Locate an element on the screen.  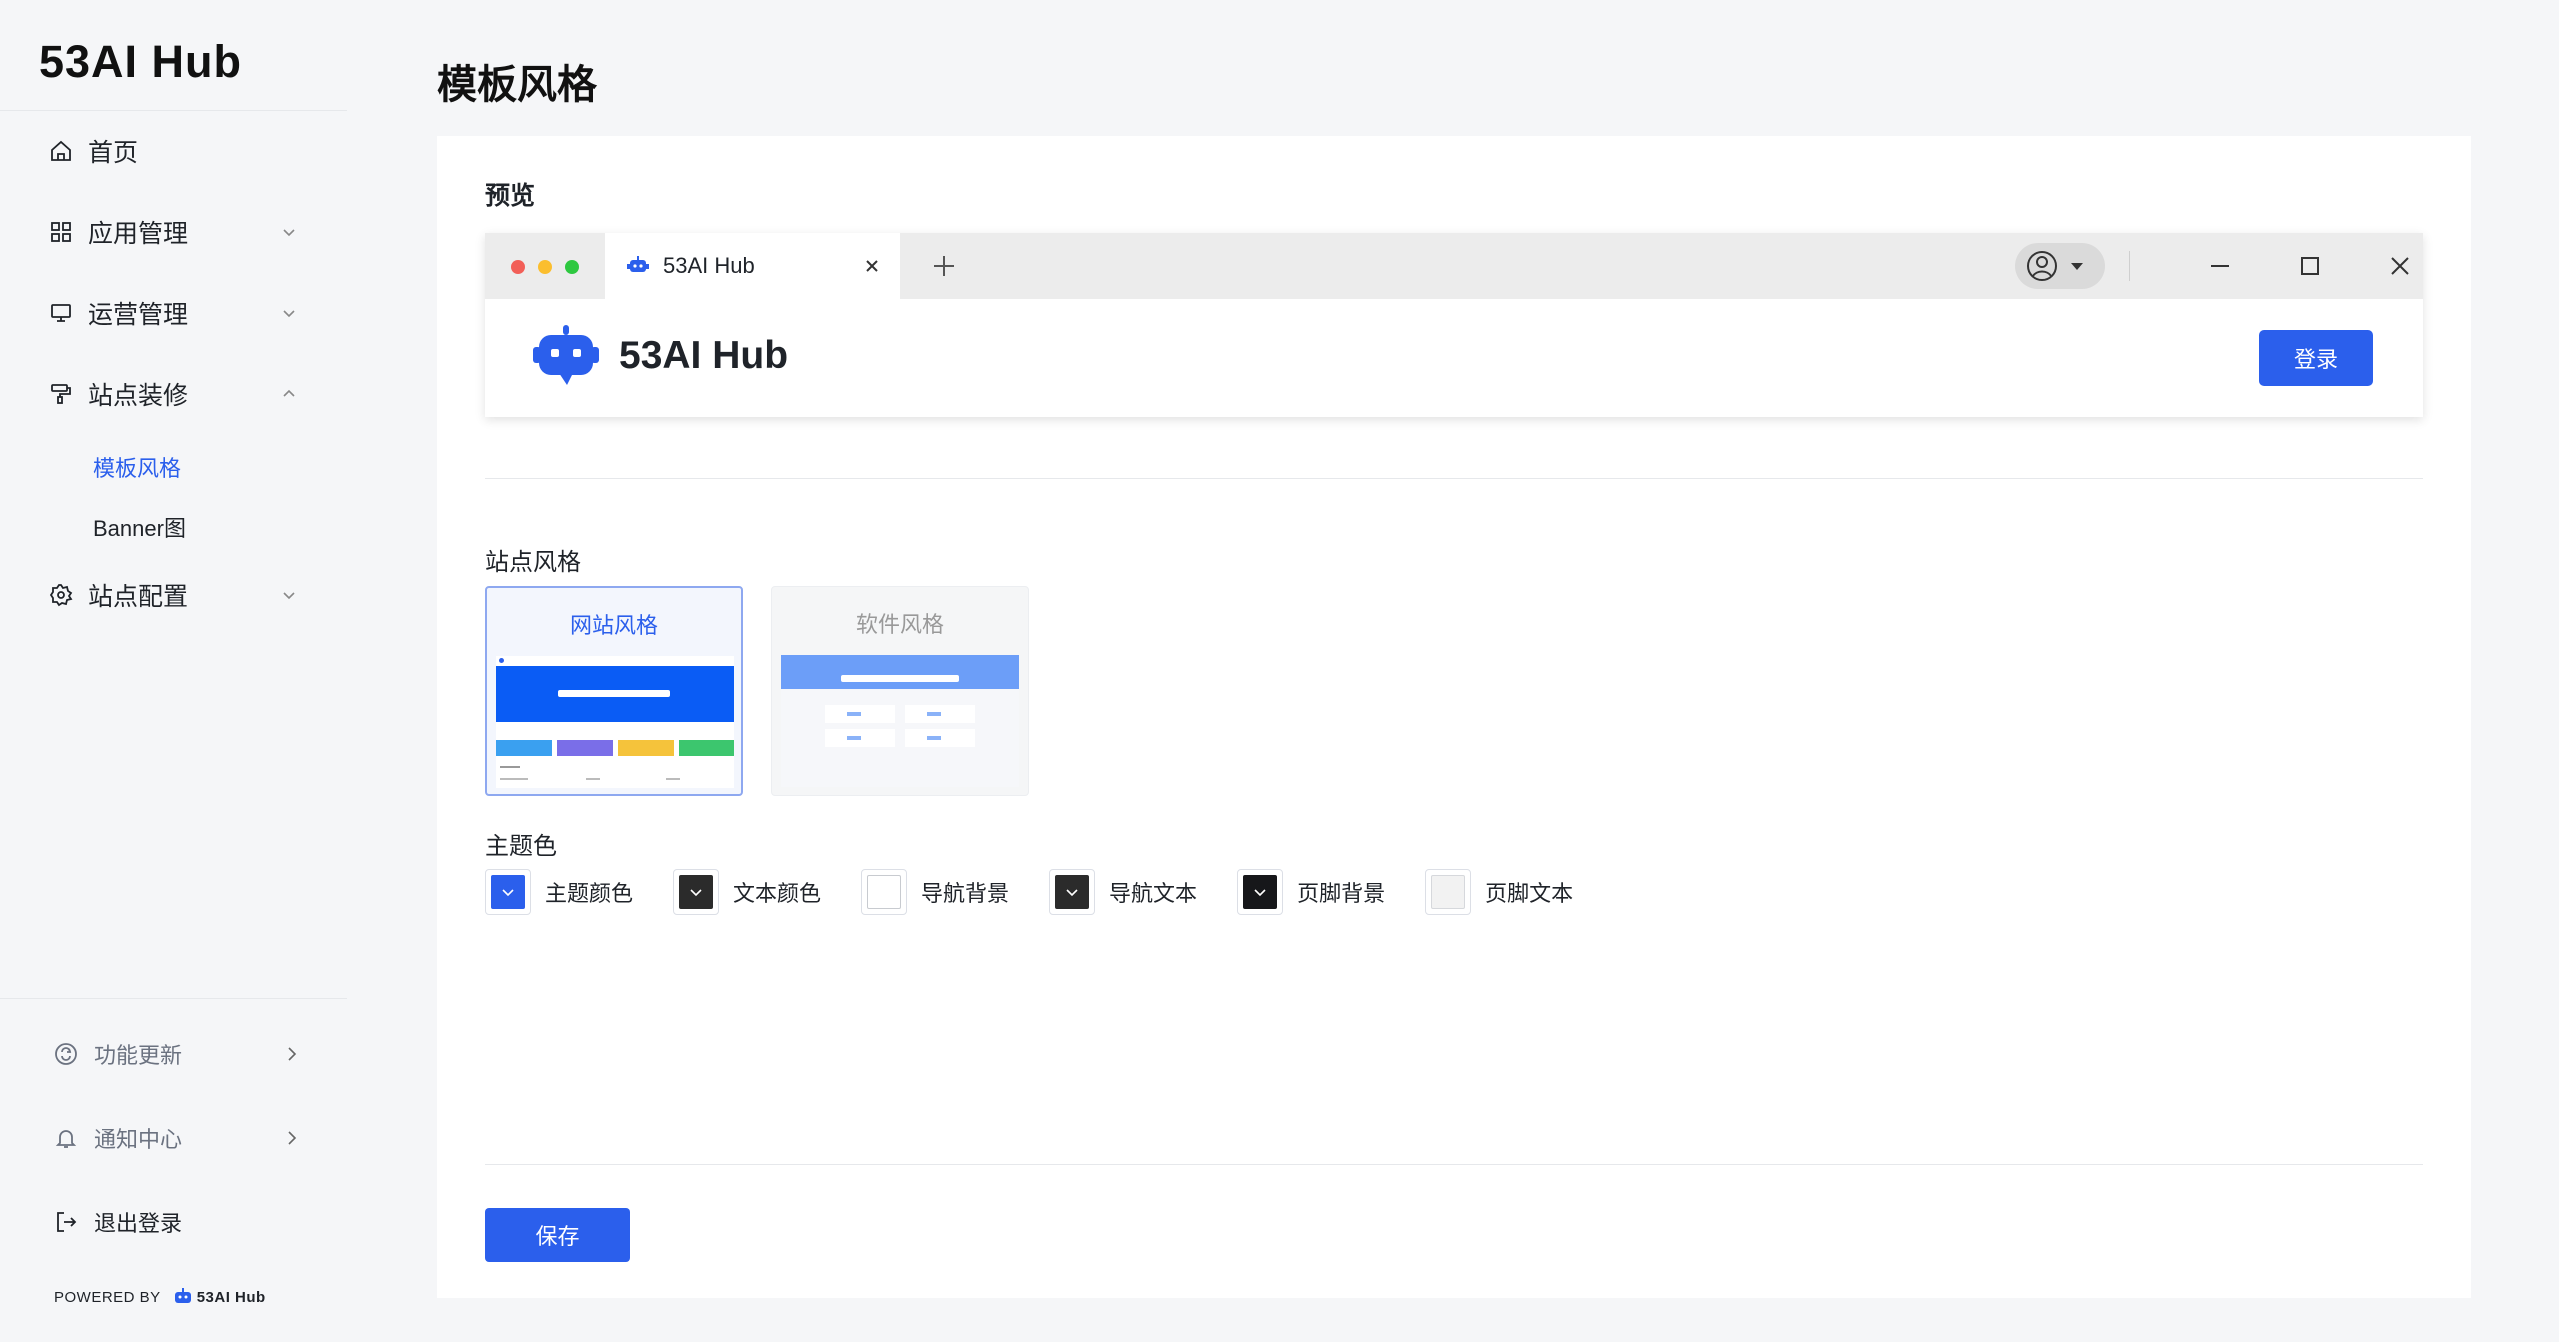
sidebar-item-operations: 运营管理 is located at coordinates (173, 313).